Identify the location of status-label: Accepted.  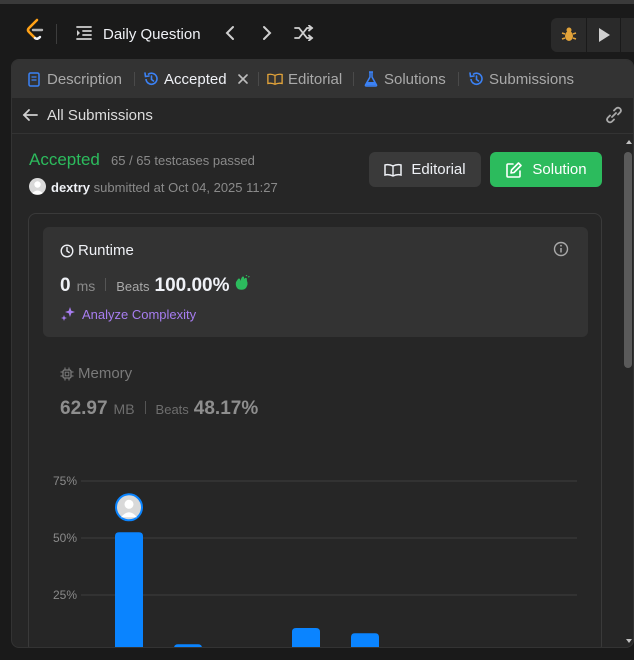
(64, 159).